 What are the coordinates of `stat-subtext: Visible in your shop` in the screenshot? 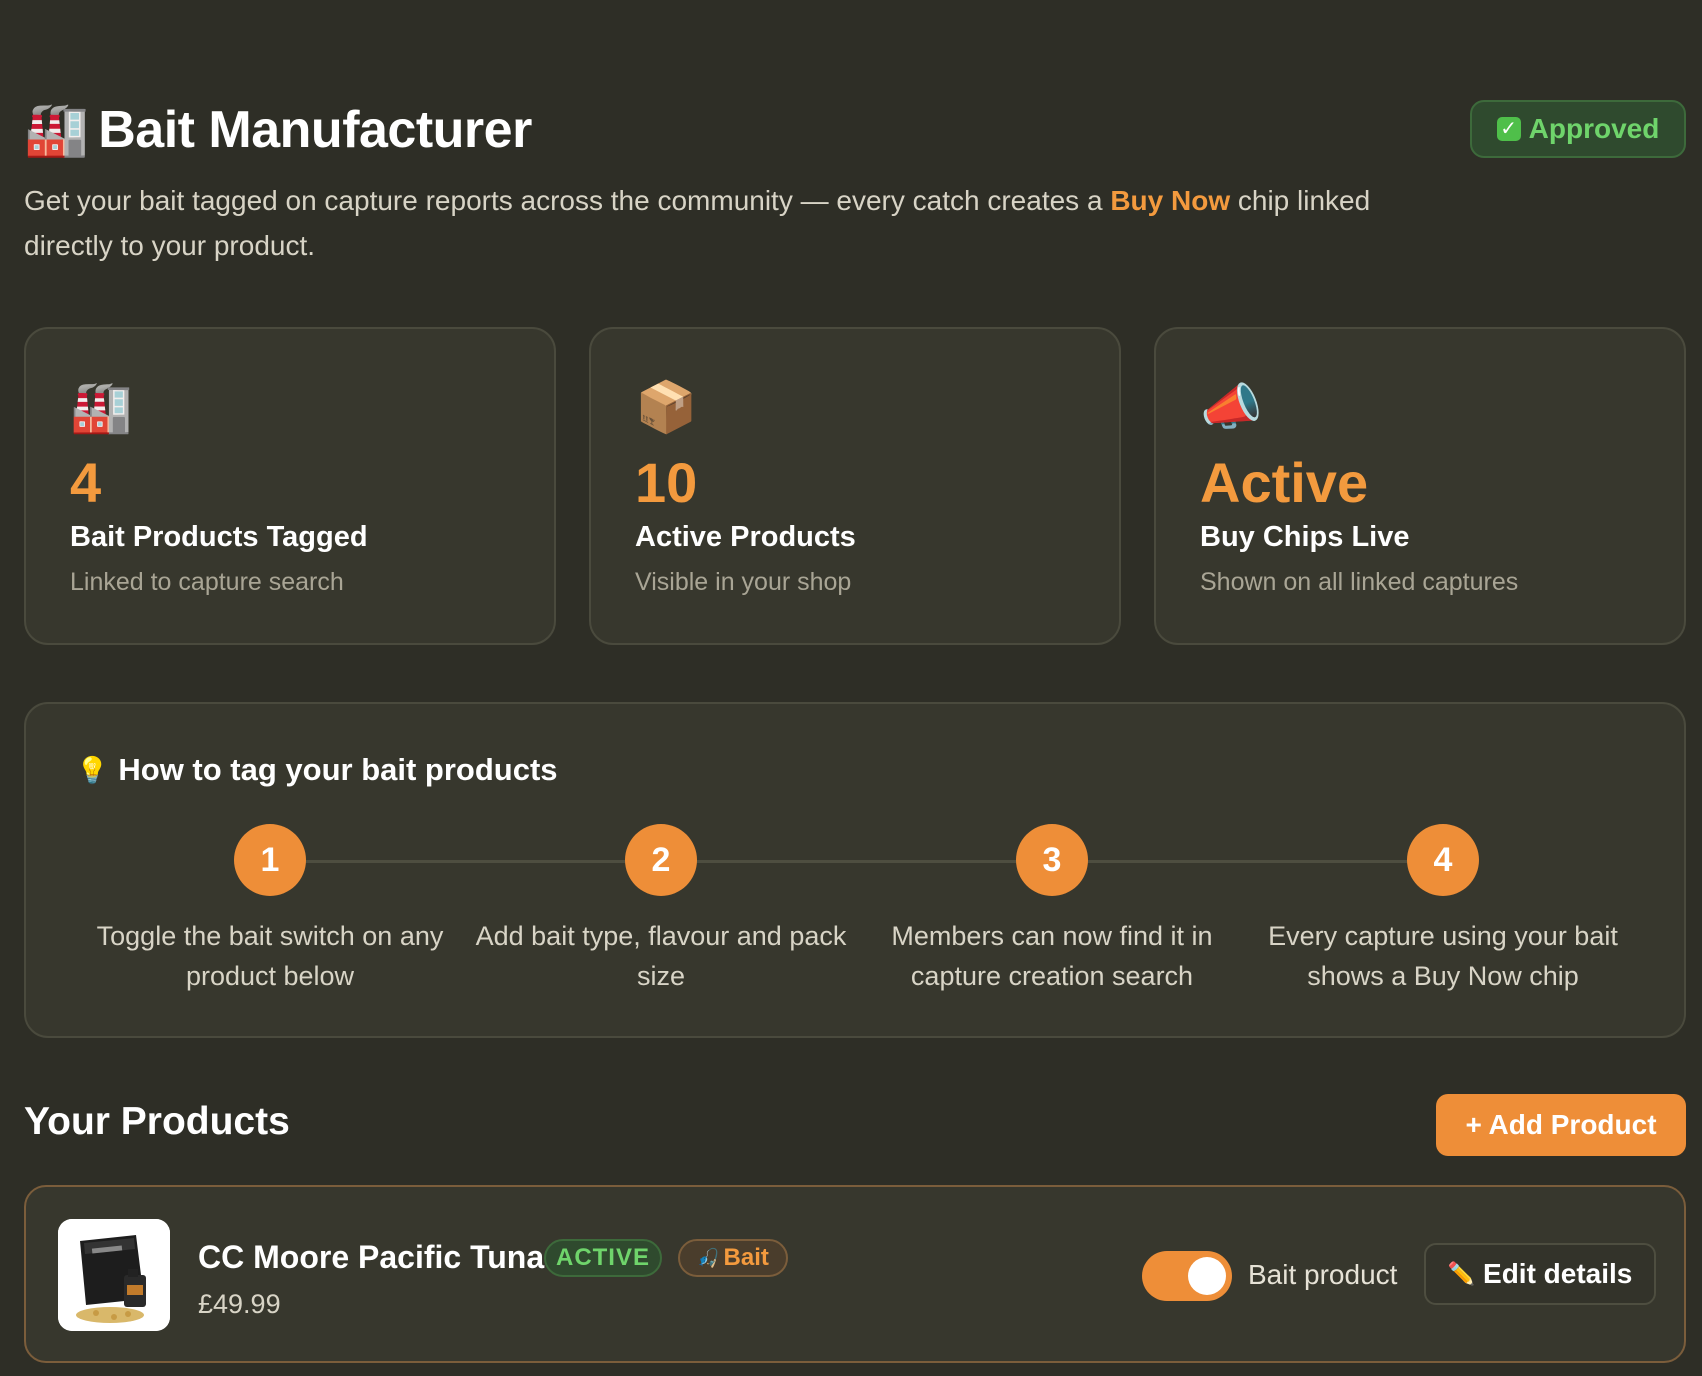 It's located at (743, 582).